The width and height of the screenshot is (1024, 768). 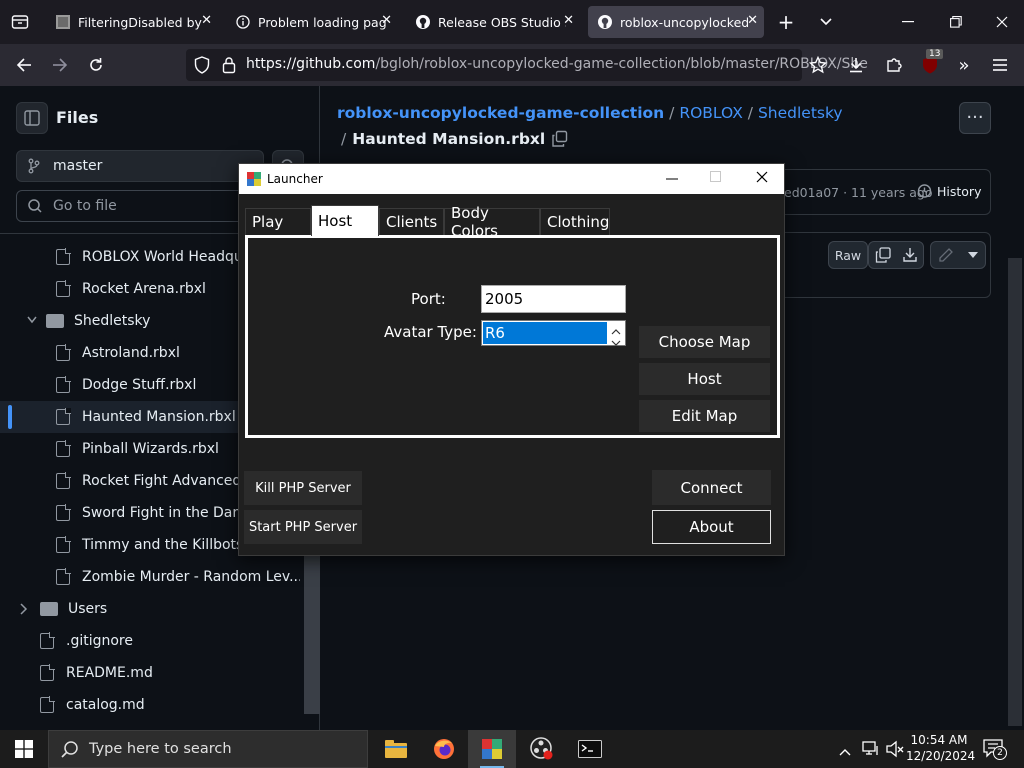 I want to click on tab-play: Play, so click(x=278, y=221).